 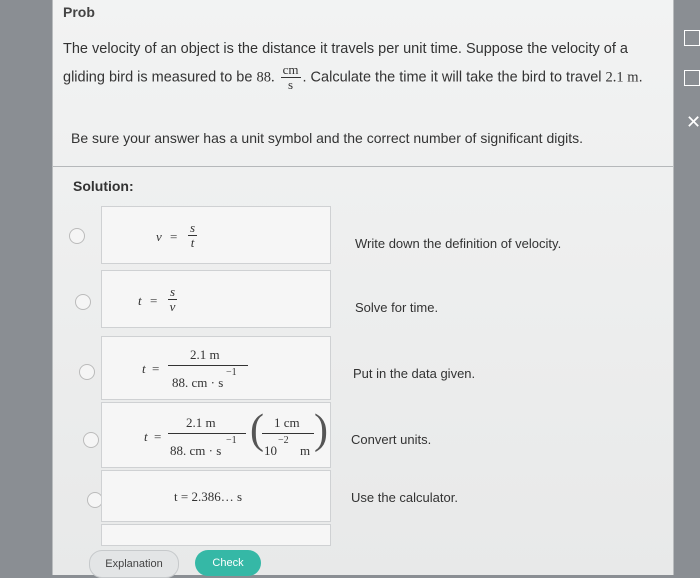 What do you see at coordinates (83, 302) in the screenshot?
I see `step-2-radio` at bounding box center [83, 302].